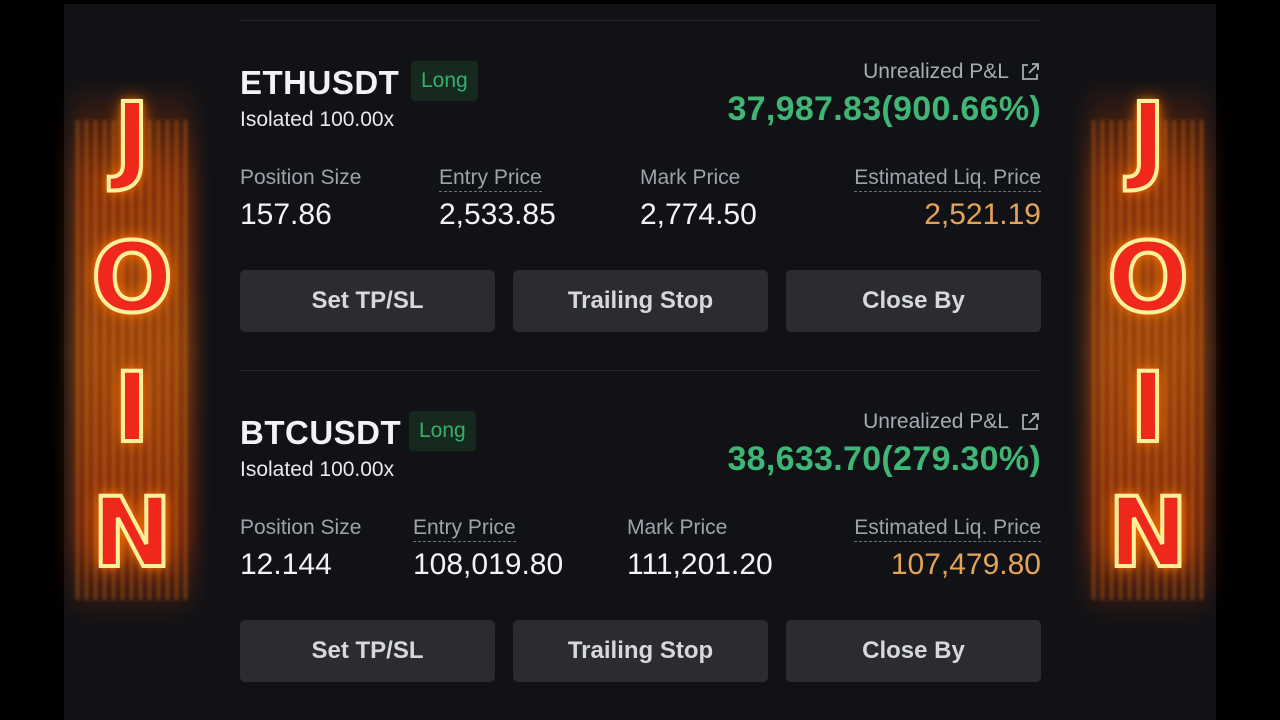 This screenshot has width=1280, height=720. What do you see at coordinates (884, 459) in the screenshot?
I see `unrealized-pnl-value: 38,633.70(279.30%)` at bounding box center [884, 459].